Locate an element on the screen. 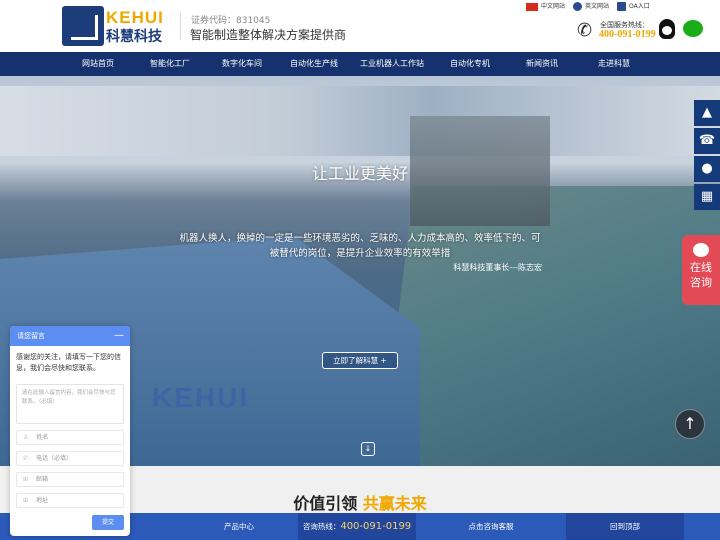 Image resolution: width=720 pixels, height=540 pixels. brand-cn: 科慧科技 is located at coordinates (134, 36).